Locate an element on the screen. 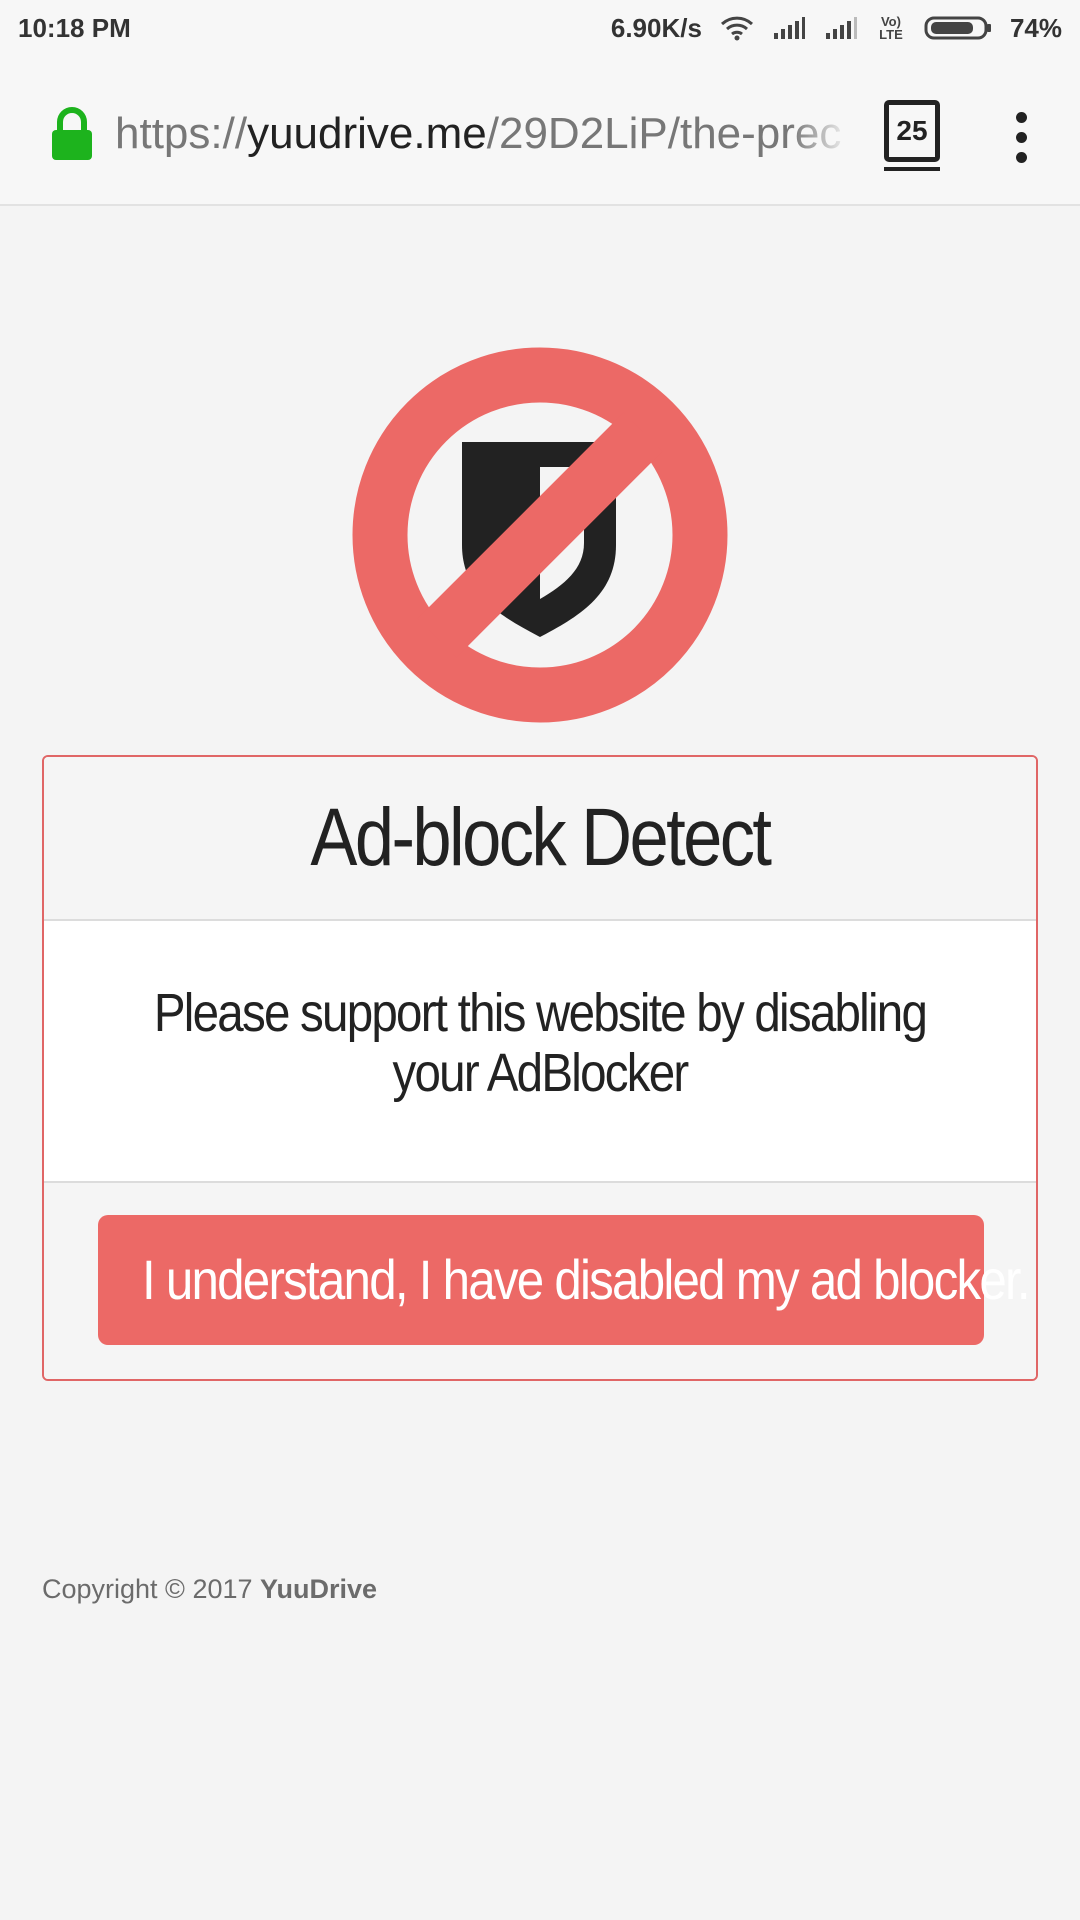 The height and width of the screenshot is (1920, 1080). adblock-prohibited-icon is located at coordinates (540, 535).